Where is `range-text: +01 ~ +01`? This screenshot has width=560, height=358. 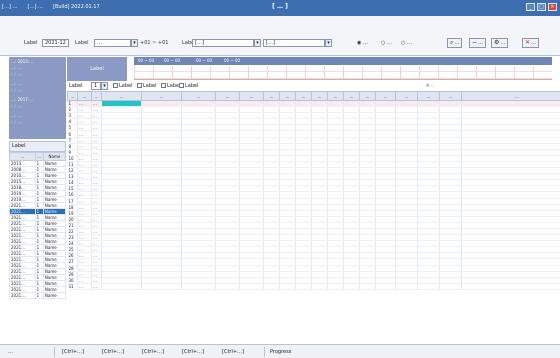 range-text: +01 ~ +01 is located at coordinates (154, 43).